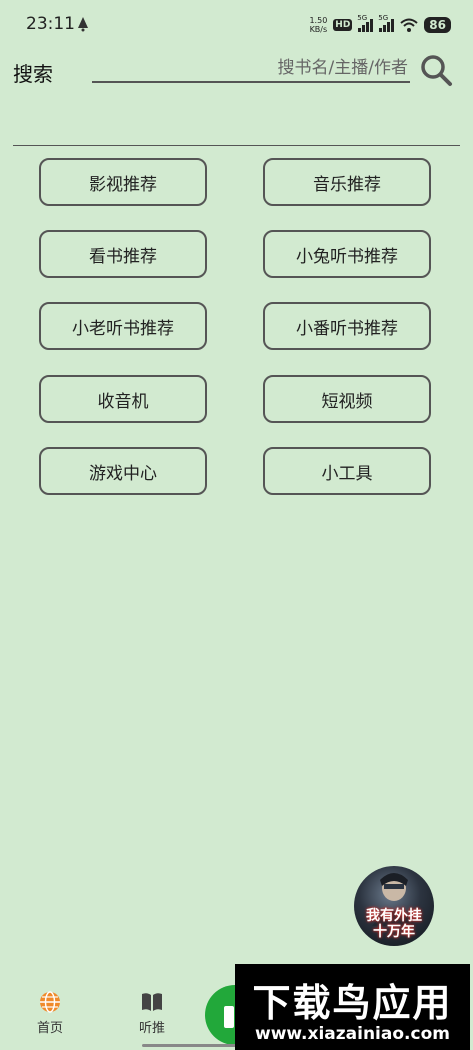 The width and height of the screenshot is (473, 1050). Describe the element at coordinates (50, 1002) in the screenshot. I see `globe-icon` at that location.